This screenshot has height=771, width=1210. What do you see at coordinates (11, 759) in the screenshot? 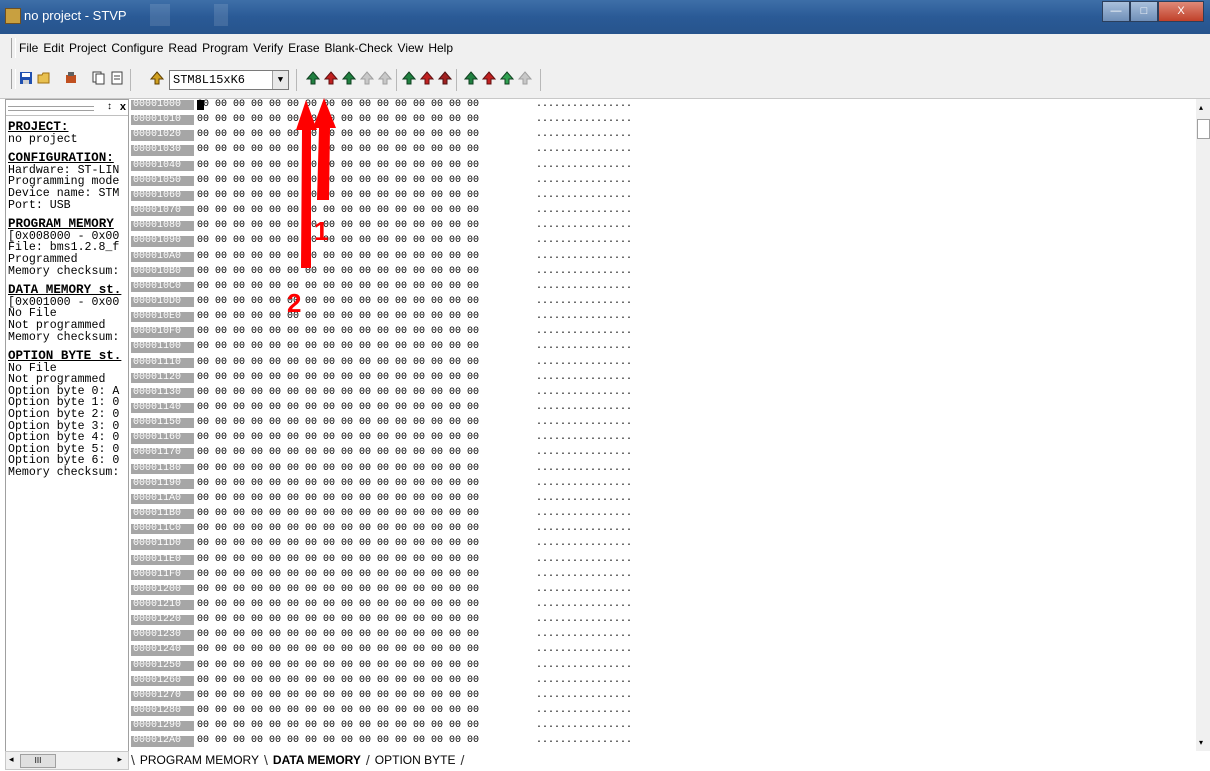
I see `scroll-left-icon: ◂` at bounding box center [11, 759].